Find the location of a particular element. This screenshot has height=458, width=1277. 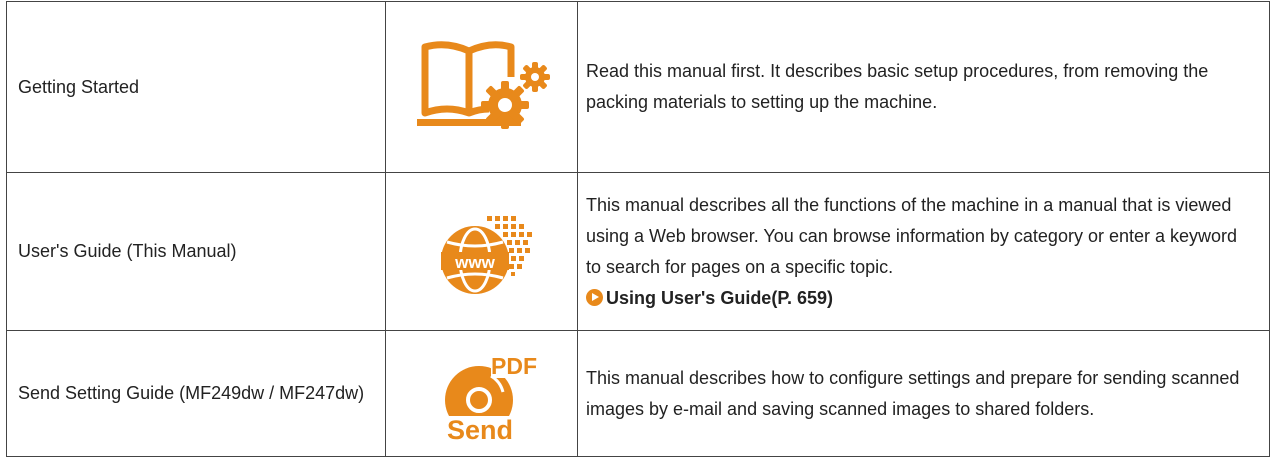

svg-text: www is located at coordinates (474, 262).